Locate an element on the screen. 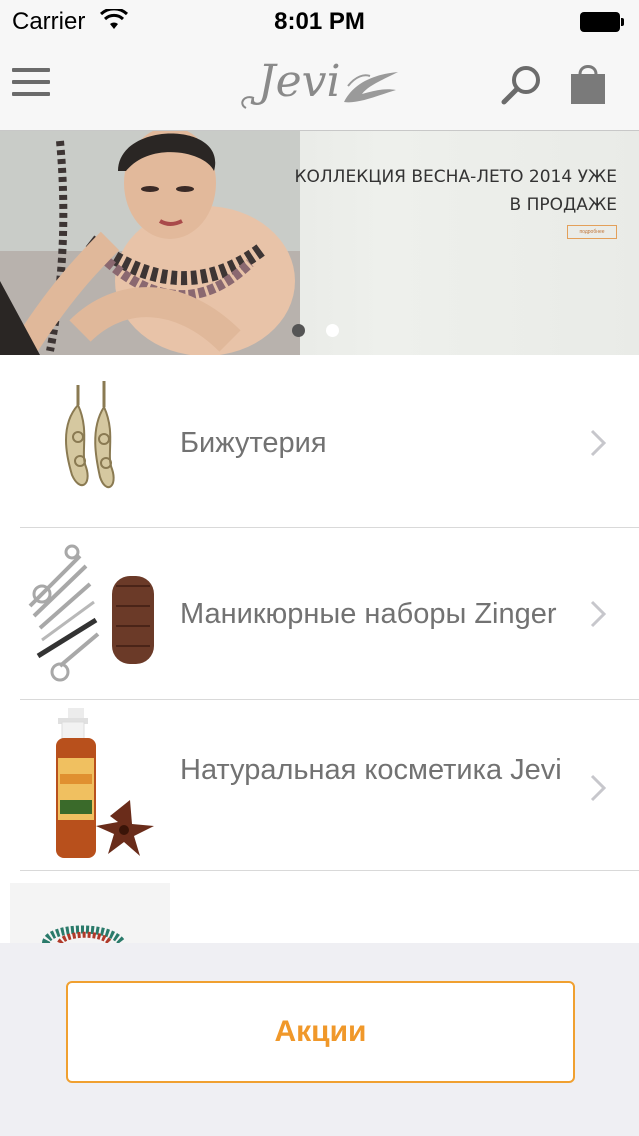 The image size is (639, 1136). status-time: 8:01 PM is located at coordinates (319, 21).